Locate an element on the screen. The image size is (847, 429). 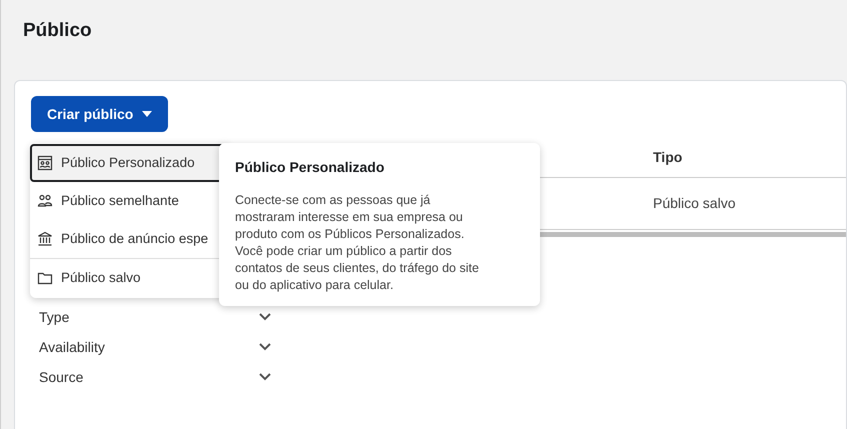
create-audience-button: Criar público is located at coordinates (99, 114).